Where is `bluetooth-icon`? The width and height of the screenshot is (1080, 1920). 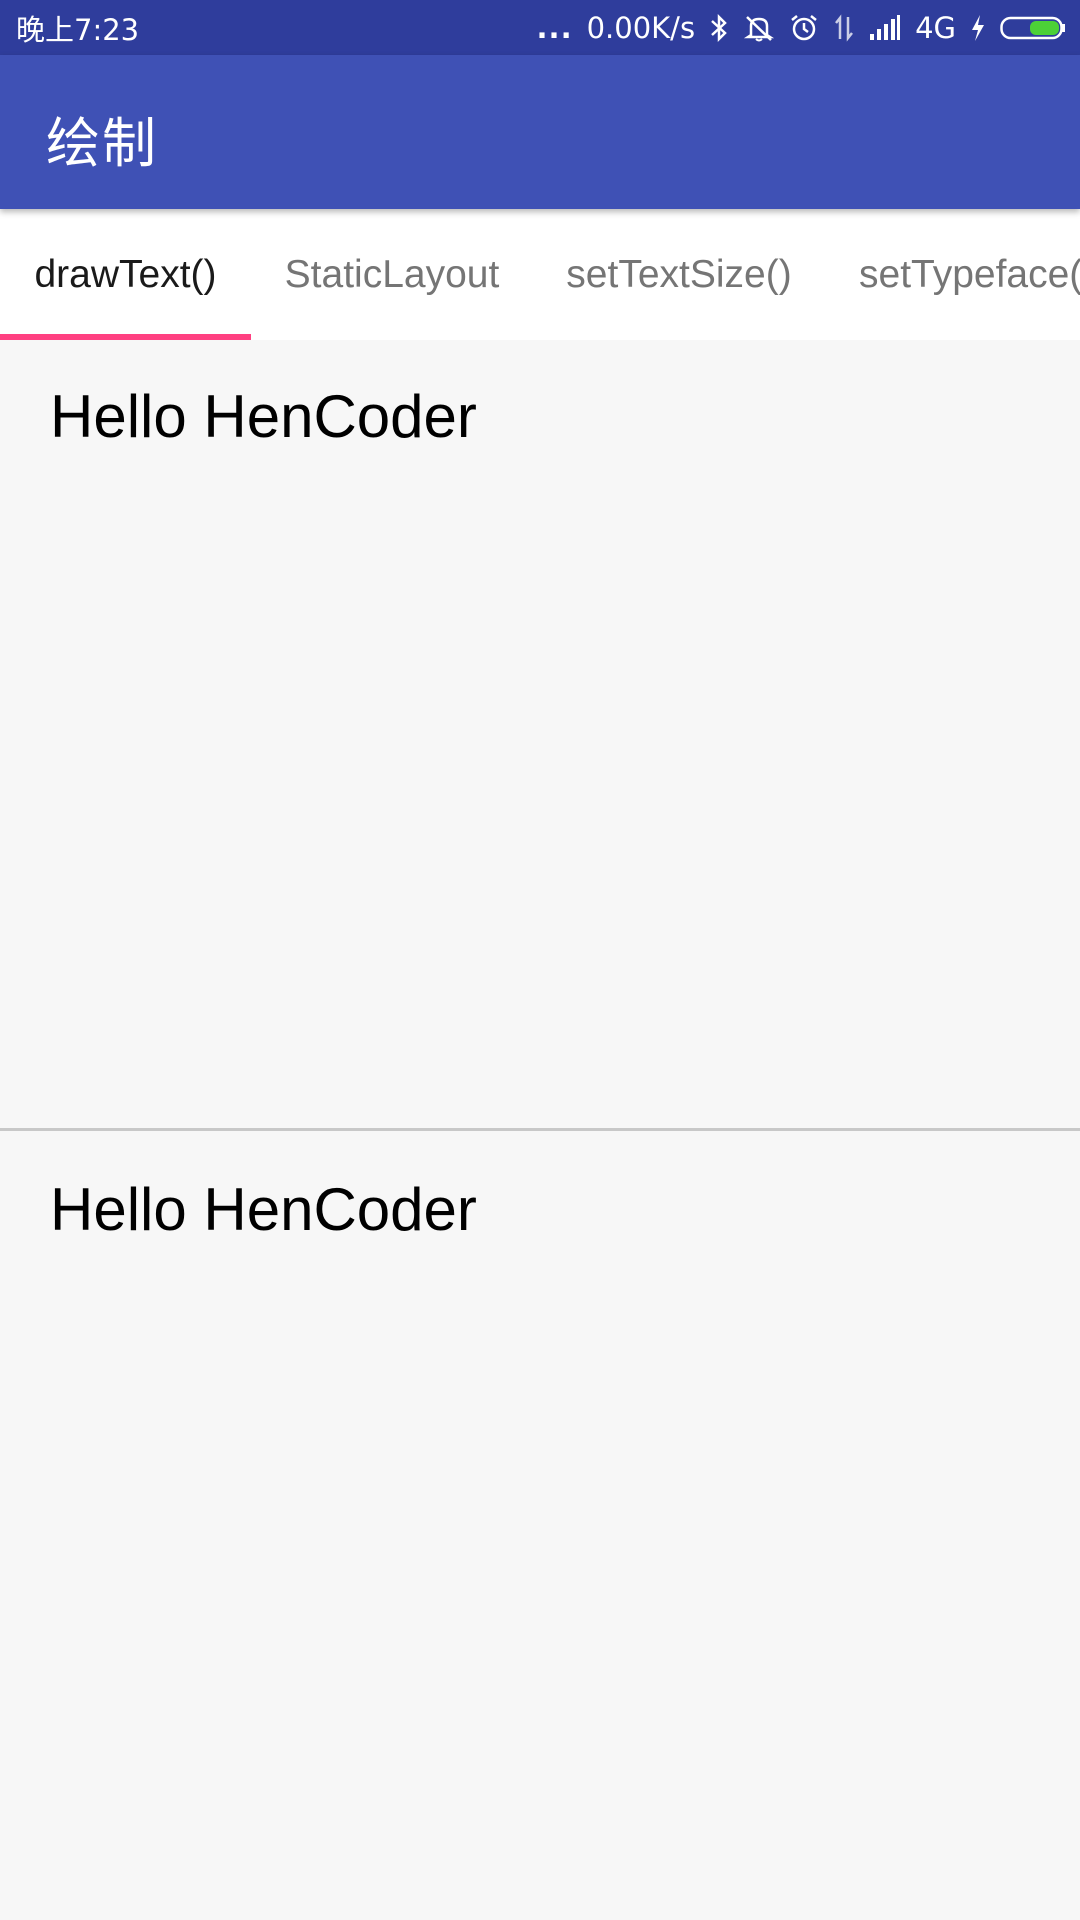 bluetooth-icon is located at coordinates (719, 28).